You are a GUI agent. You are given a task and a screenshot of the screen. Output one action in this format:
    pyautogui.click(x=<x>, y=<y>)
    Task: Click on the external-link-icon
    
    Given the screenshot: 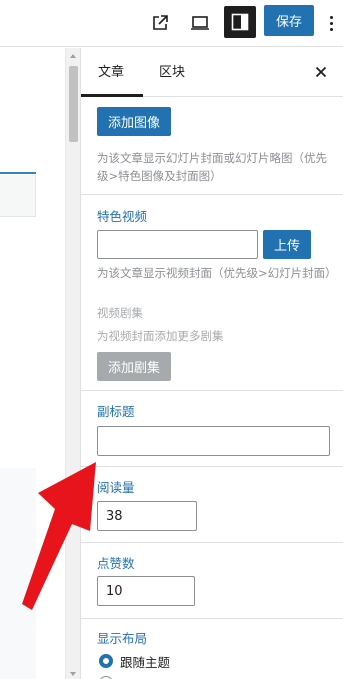 What is the action you would take?
    pyautogui.click(x=160, y=23)
    